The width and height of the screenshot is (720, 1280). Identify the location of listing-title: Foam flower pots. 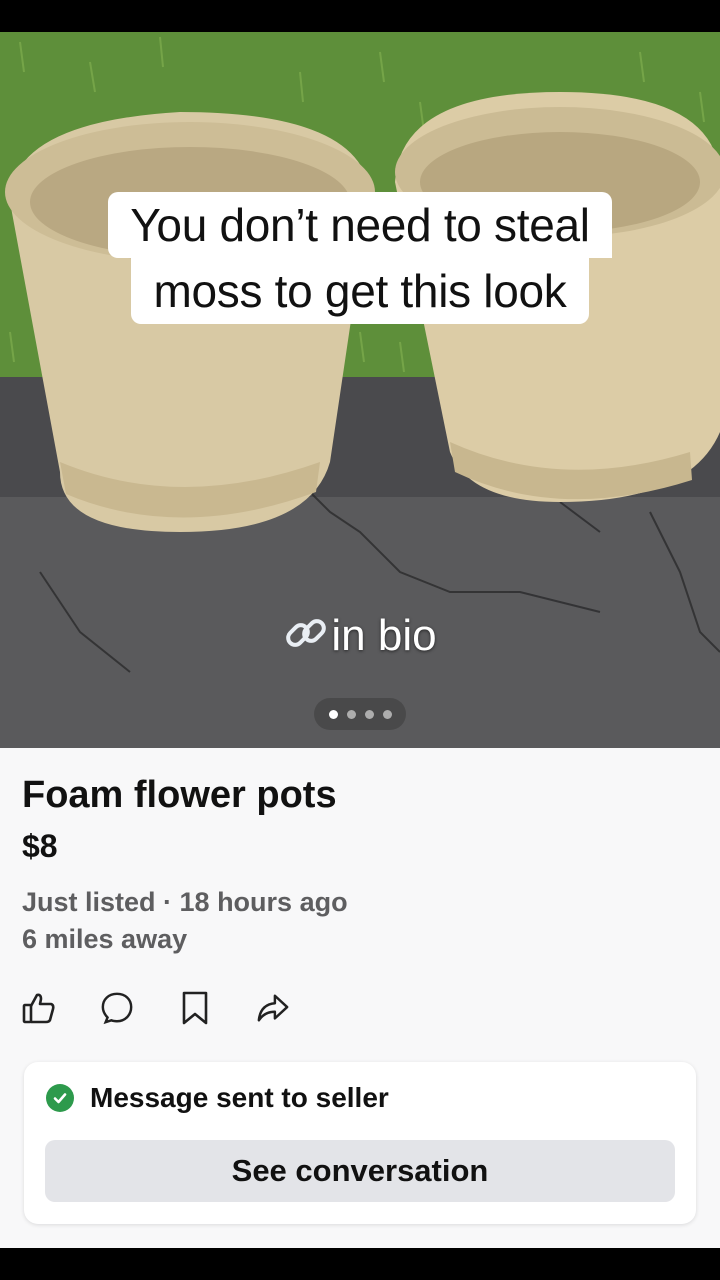
(179, 795).